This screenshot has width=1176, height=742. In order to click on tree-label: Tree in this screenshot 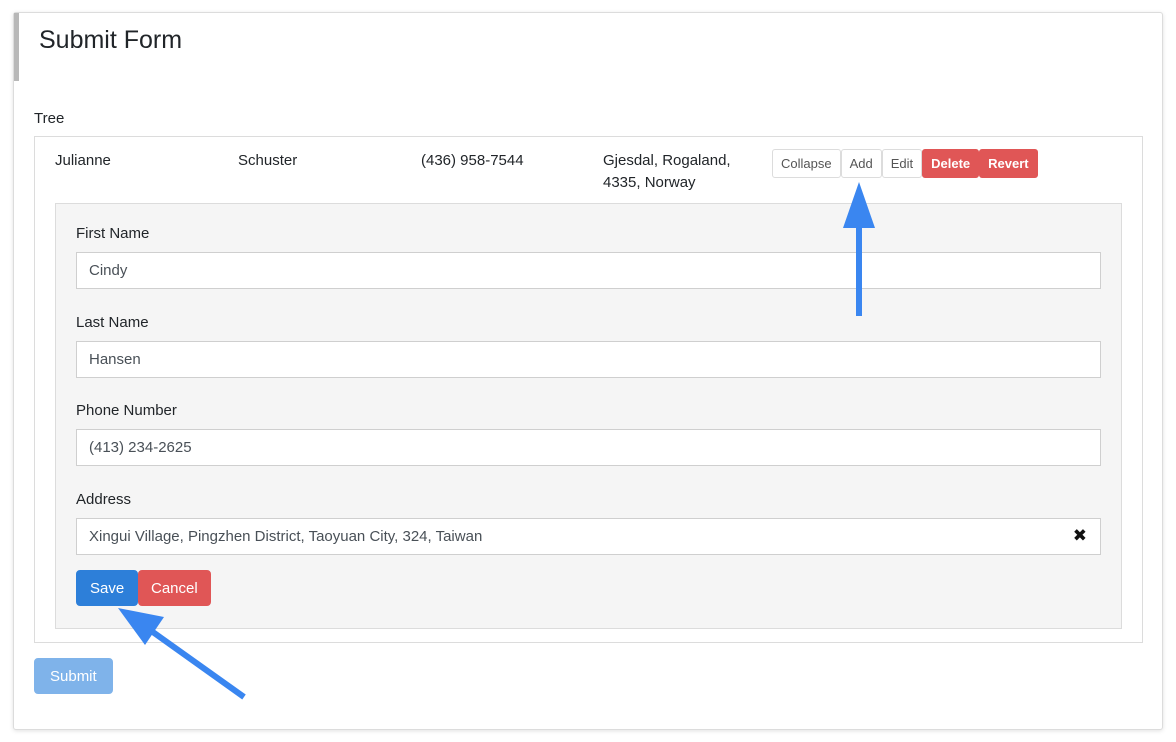, I will do `click(49, 118)`.